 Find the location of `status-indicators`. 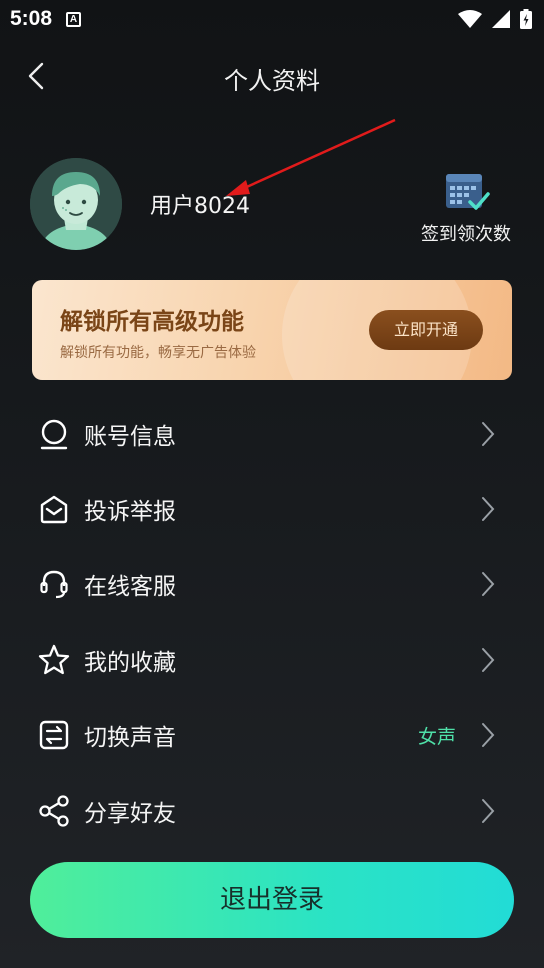

status-indicators is located at coordinates (495, 19).